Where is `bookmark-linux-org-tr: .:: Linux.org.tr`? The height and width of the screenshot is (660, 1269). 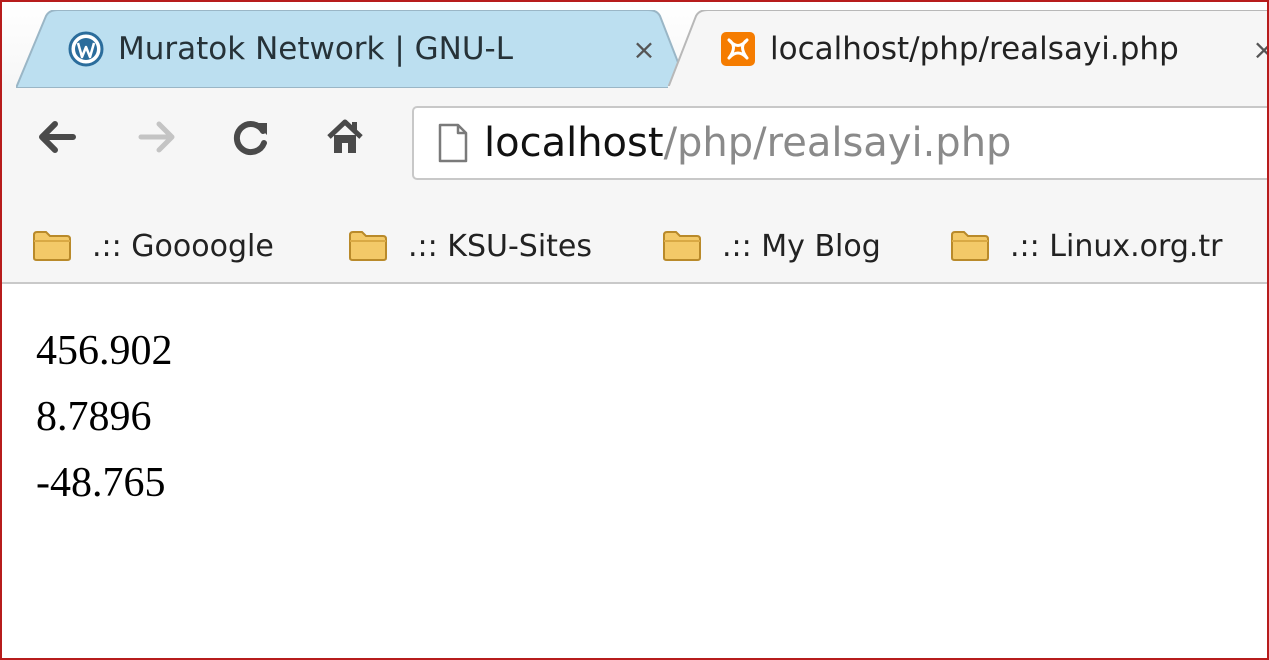 bookmark-linux-org-tr: .:: Linux.org.tr is located at coordinates (1086, 246).